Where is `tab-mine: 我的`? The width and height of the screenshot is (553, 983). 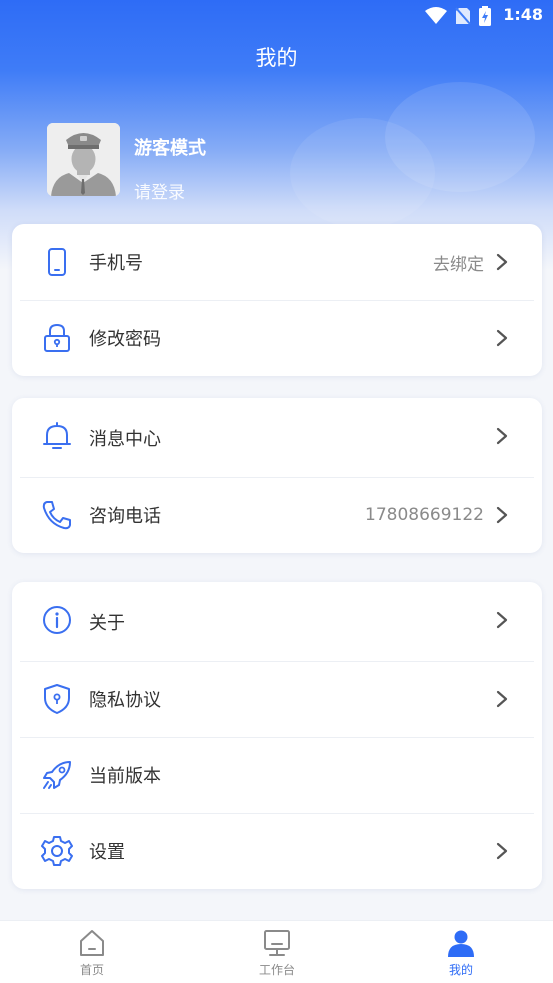
tab-mine: 我的 is located at coordinates (461, 952).